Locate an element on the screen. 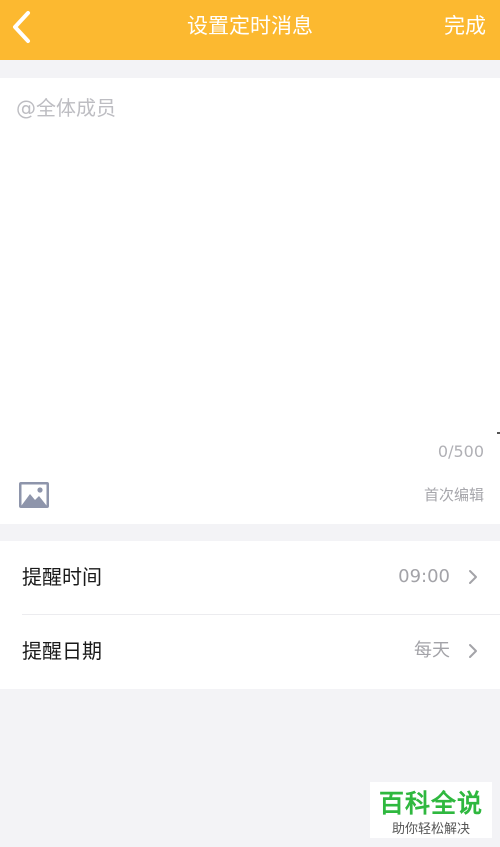 The image size is (500, 847). reminder-date-label: 提醒日期 is located at coordinates (62, 651).